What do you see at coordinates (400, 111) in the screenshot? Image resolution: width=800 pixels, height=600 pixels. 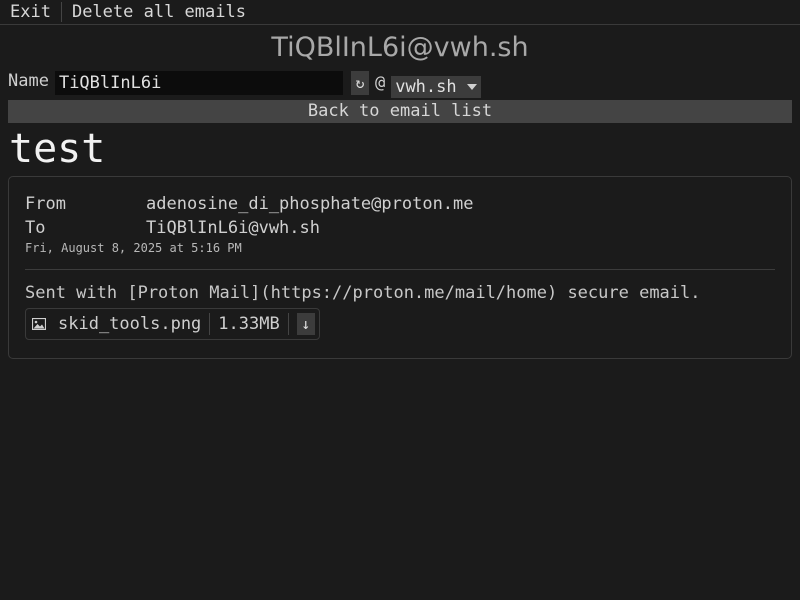 I see `back-to-email-list-button: Back to email list` at bounding box center [400, 111].